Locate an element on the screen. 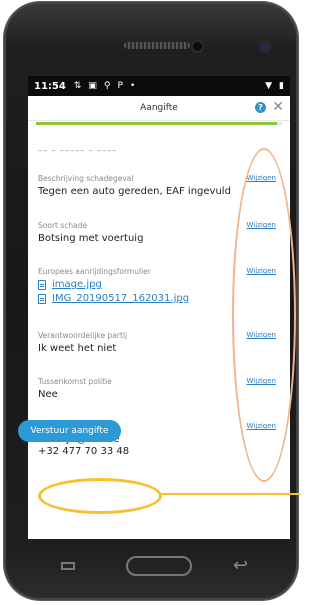 The height and width of the screenshot is (605, 320). contact-phone: +32 477 70 33 48 is located at coordinates (84, 451).